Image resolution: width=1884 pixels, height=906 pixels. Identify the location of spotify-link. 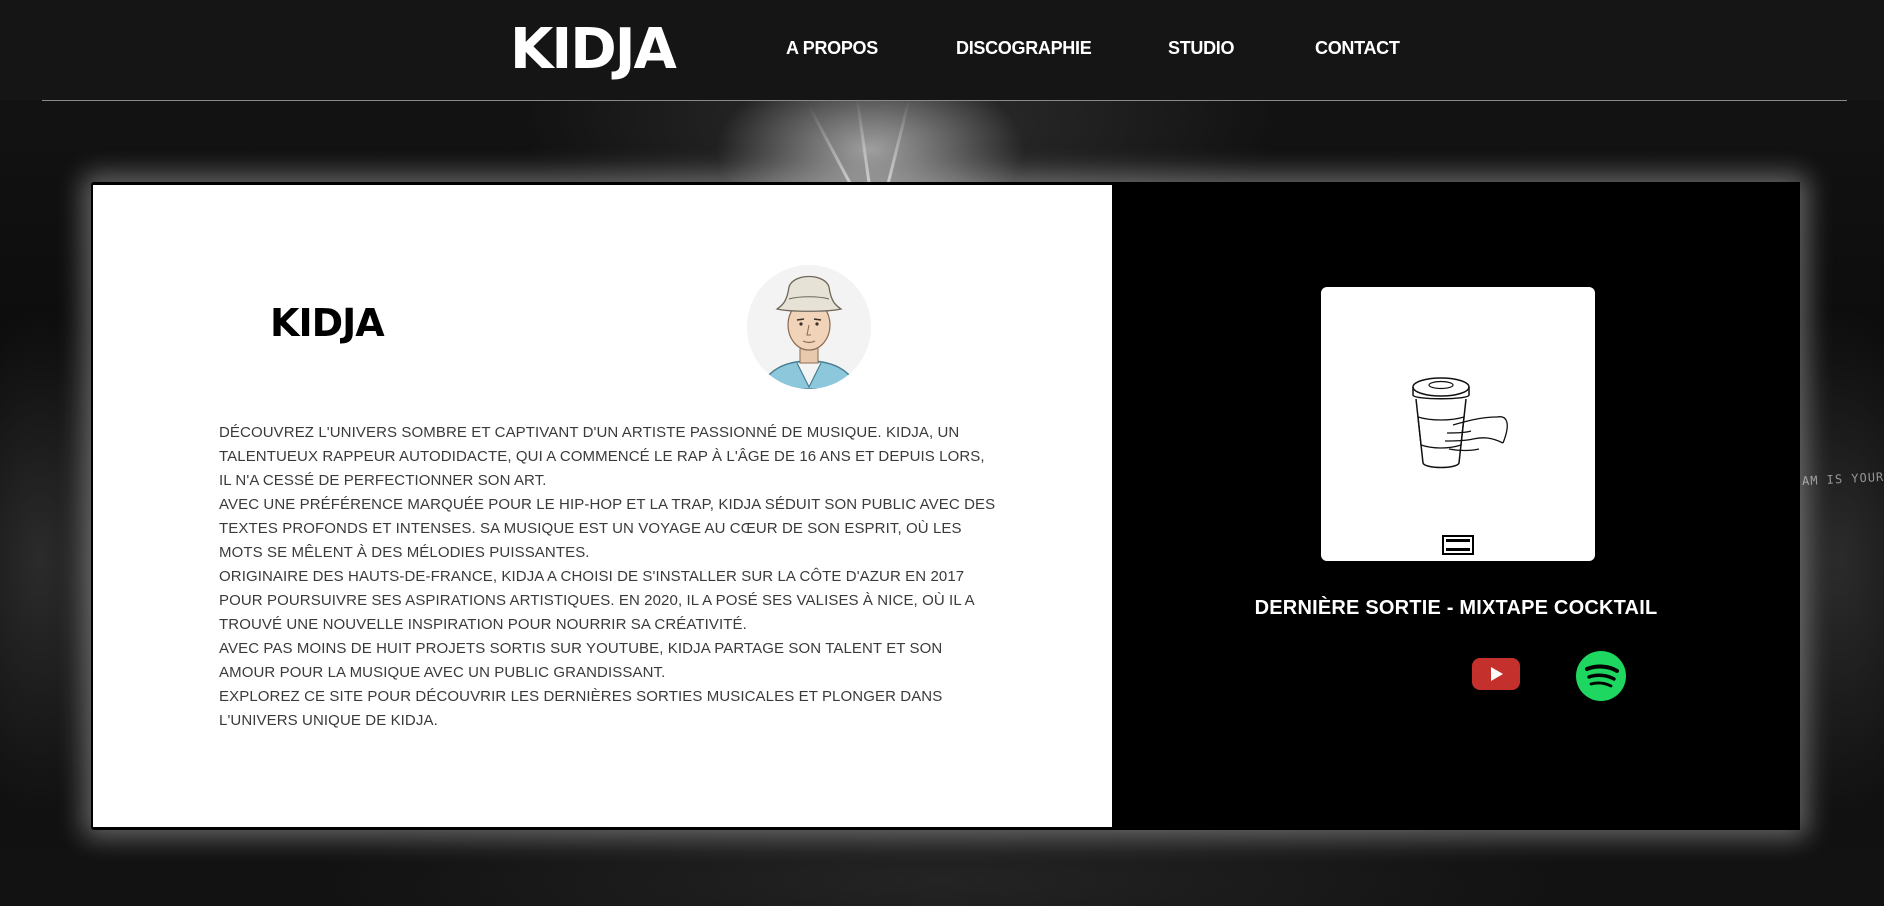
(1601, 678).